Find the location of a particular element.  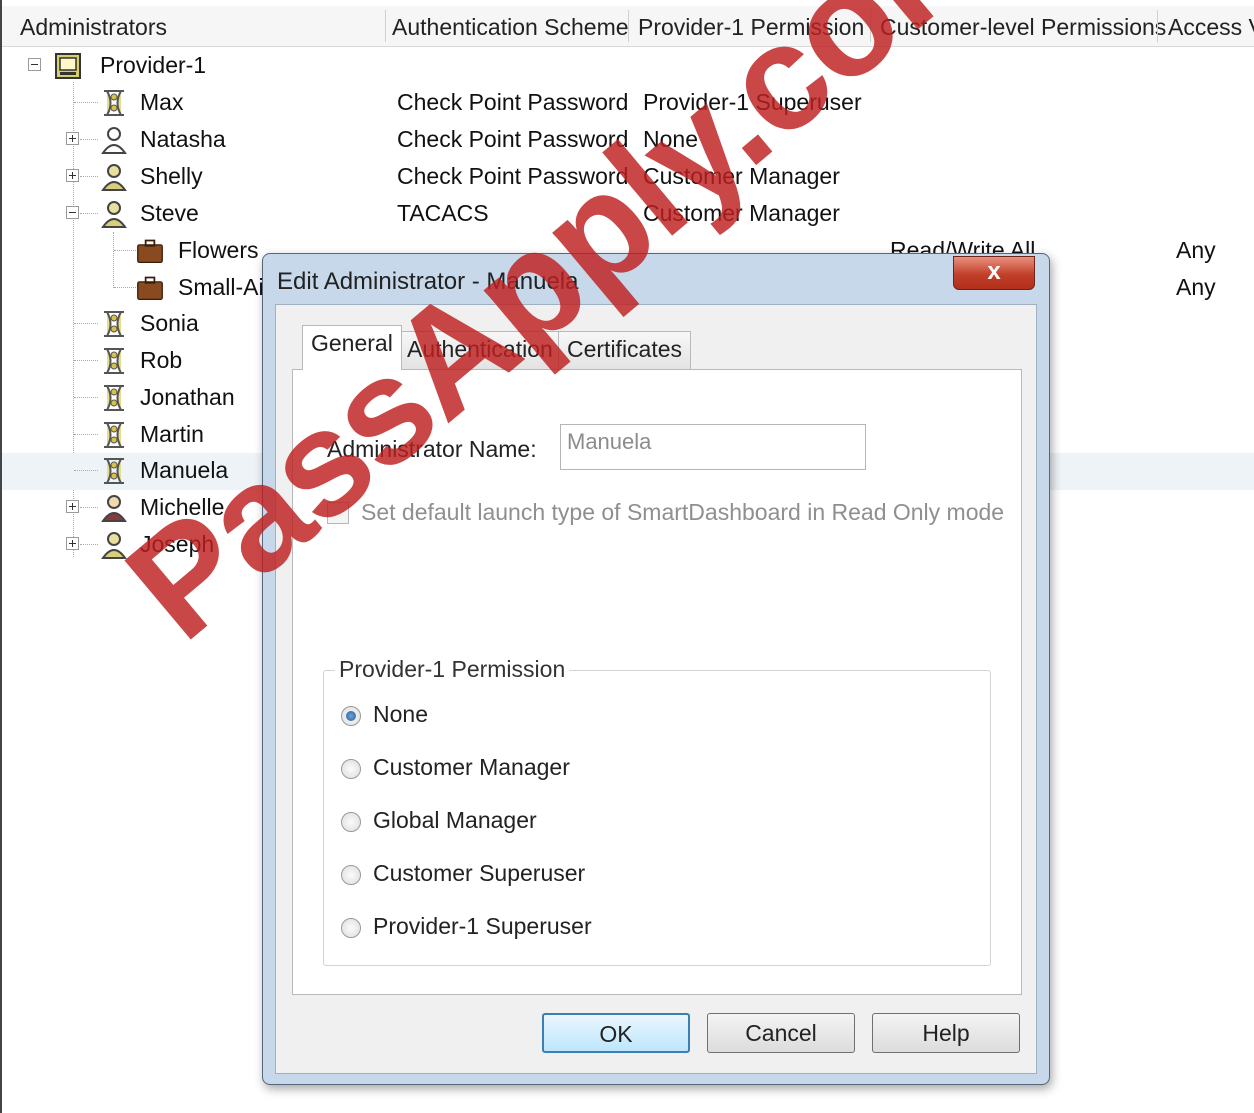

admin-name: Max is located at coordinates (162, 102).